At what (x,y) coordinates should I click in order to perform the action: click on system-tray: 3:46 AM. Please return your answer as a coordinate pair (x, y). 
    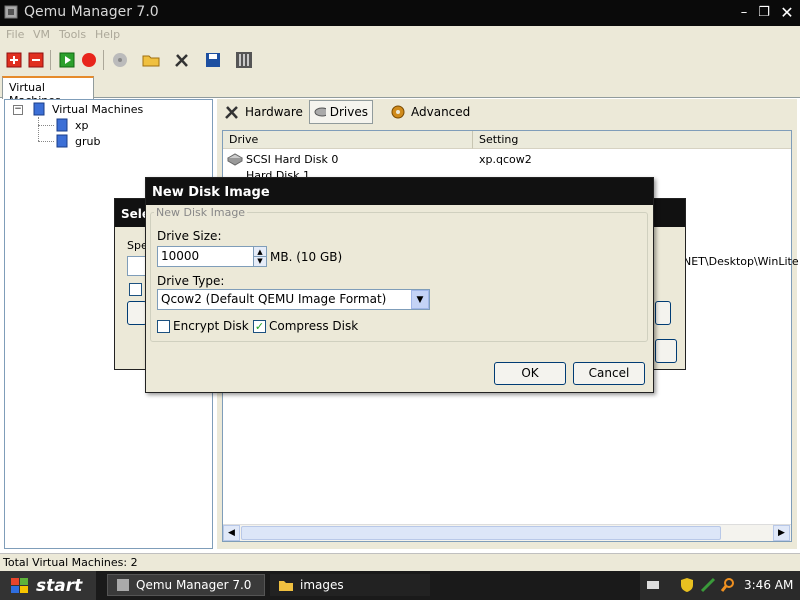
    Looking at the image, I should click on (720, 585).